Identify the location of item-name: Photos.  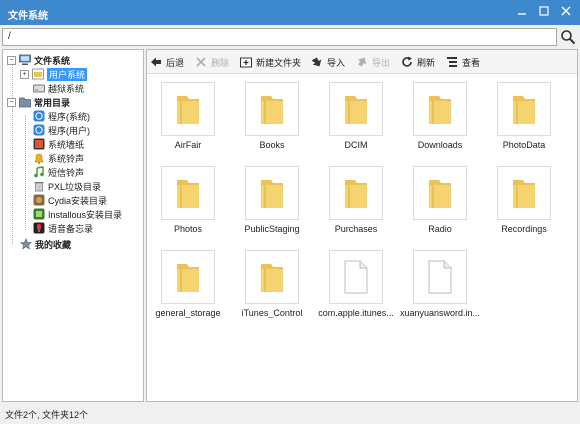
(188, 229).